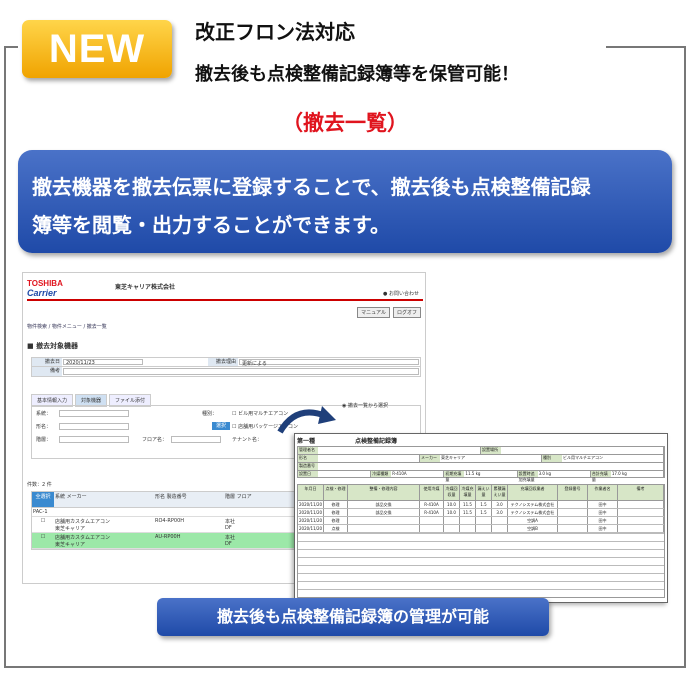  I want to click on new-badge: NEW, so click(97, 49).